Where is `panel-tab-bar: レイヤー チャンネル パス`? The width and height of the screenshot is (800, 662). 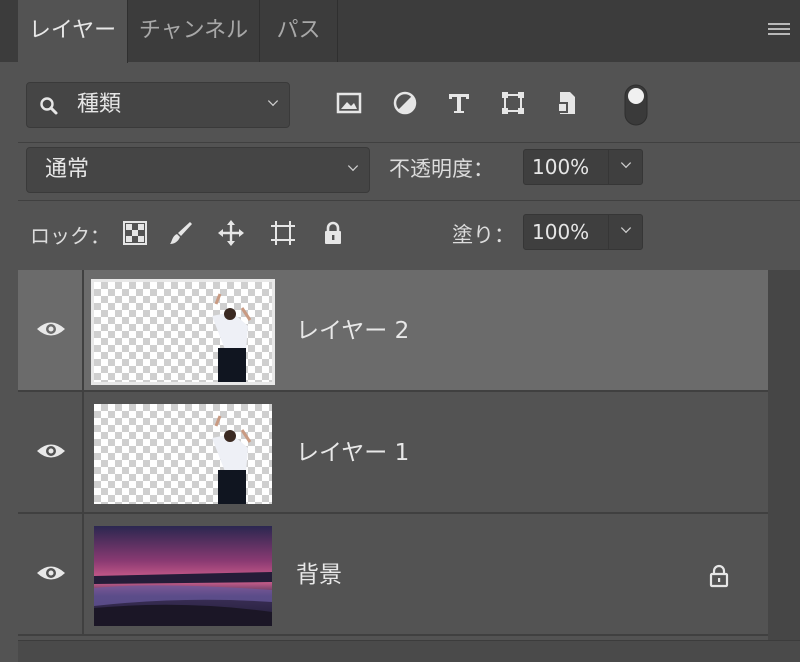 panel-tab-bar: レイヤー チャンネル パス is located at coordinates (400, 31).